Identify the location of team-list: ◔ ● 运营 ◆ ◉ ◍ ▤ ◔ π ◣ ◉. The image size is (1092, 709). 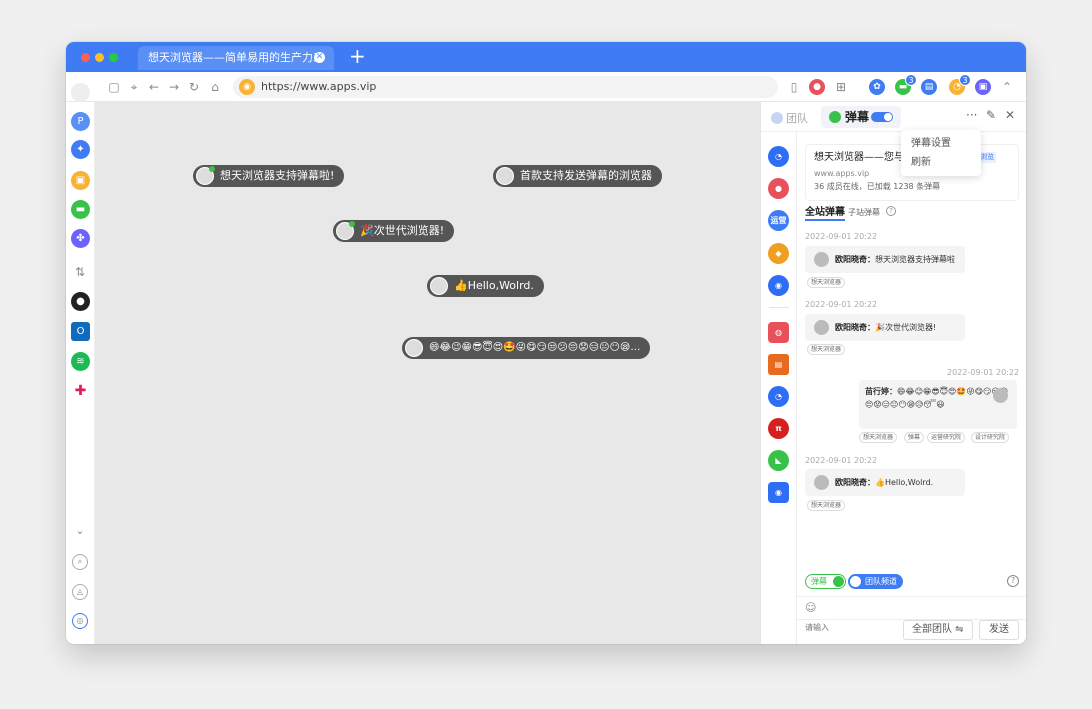
(779, 388).